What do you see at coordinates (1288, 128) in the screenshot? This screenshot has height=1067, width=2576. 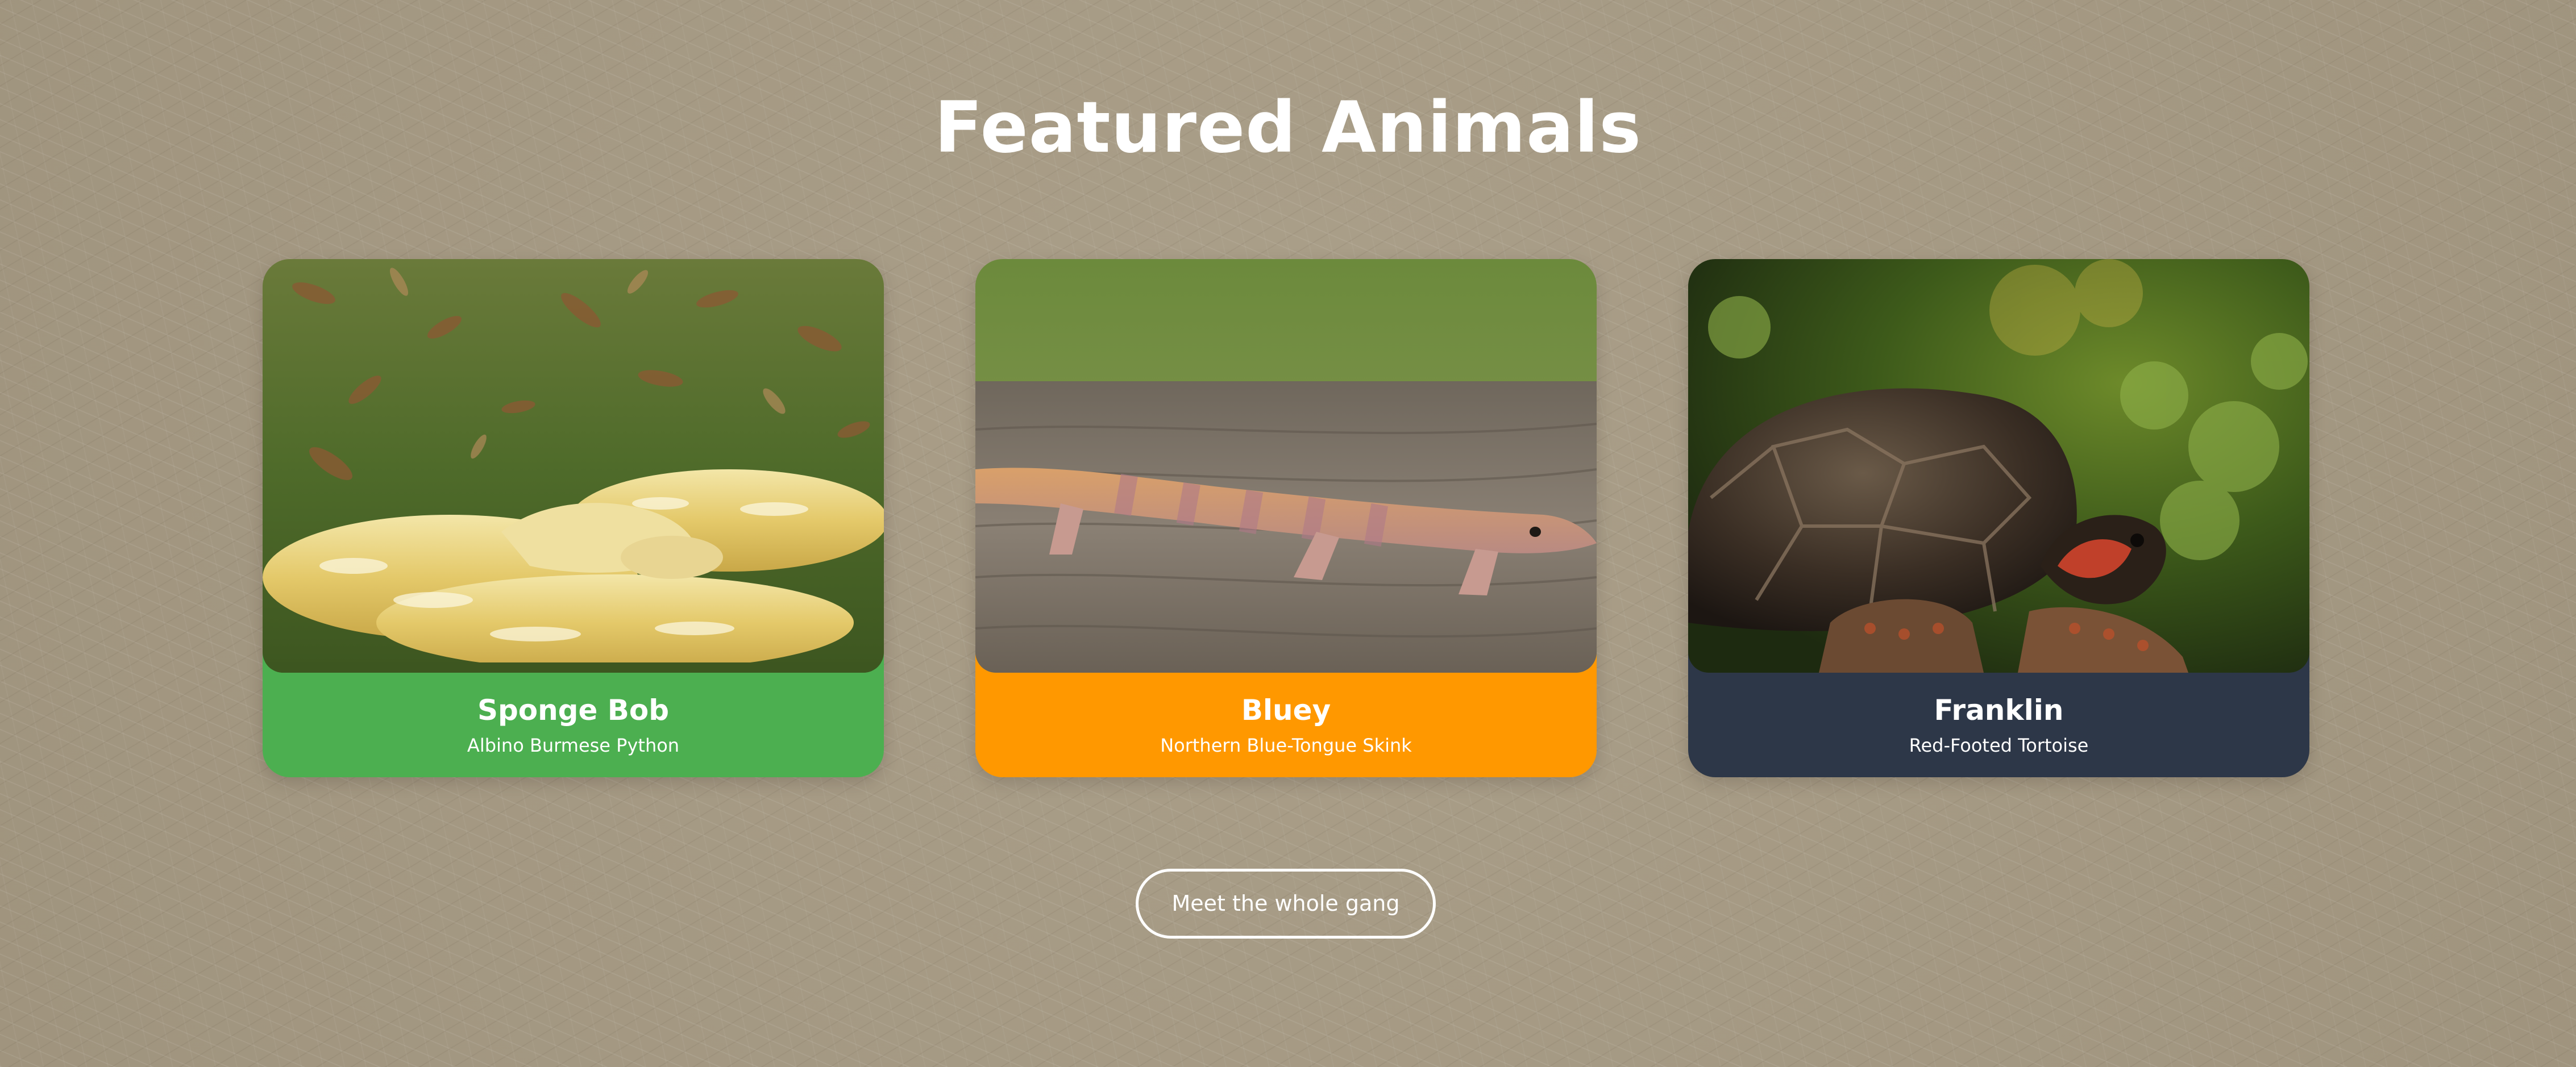 I see `section-title: Featured Animals` at bounding box center [1288, 128].